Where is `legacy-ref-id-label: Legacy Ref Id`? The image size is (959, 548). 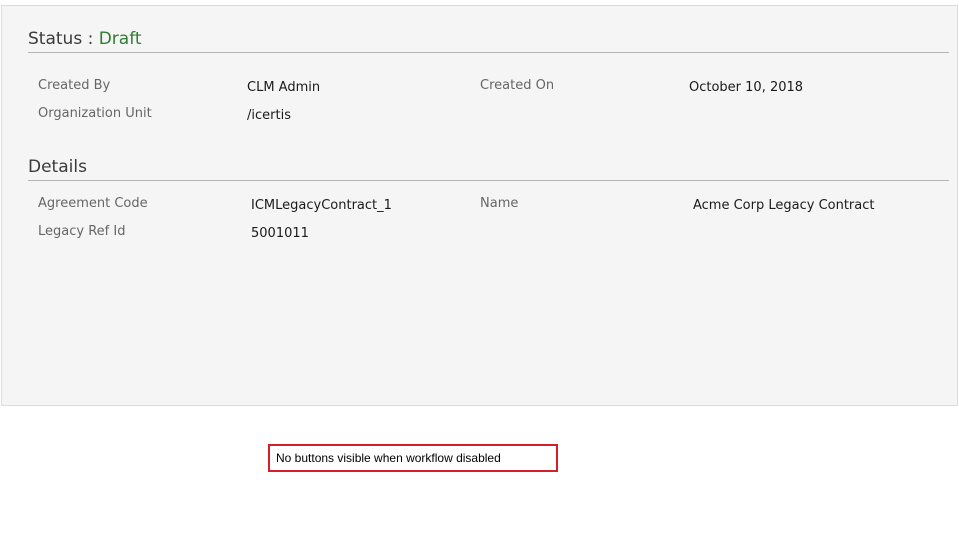
legacy-ref-id-label: Legacy Ref Id is located at coordinates (82, 231).